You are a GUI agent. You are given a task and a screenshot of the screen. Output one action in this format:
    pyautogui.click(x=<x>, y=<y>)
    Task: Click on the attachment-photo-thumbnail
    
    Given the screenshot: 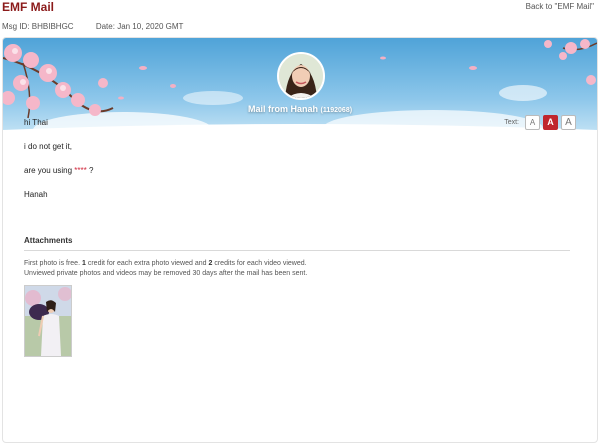 What is the action you would take?
    pyautogui.click(x=48, y=321)
    